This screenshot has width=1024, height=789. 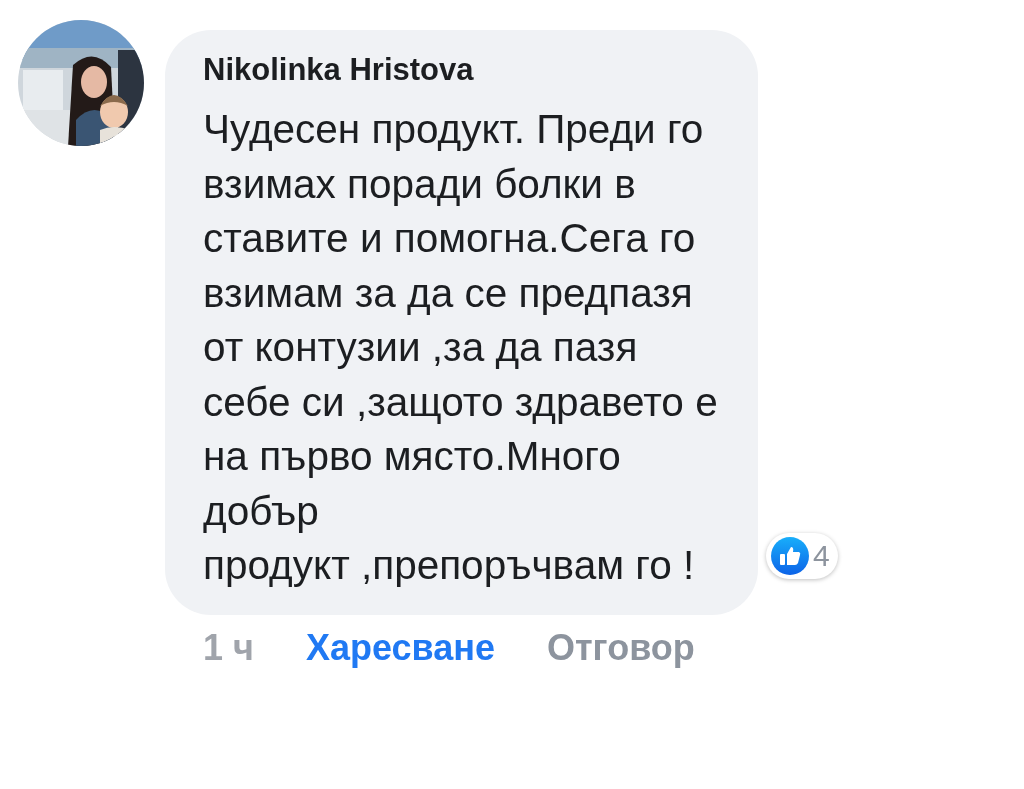 What do you see at coordinates (400, 647) in the screenshot?
I see `like-link: Харесване` at bounding box center [400, 647].